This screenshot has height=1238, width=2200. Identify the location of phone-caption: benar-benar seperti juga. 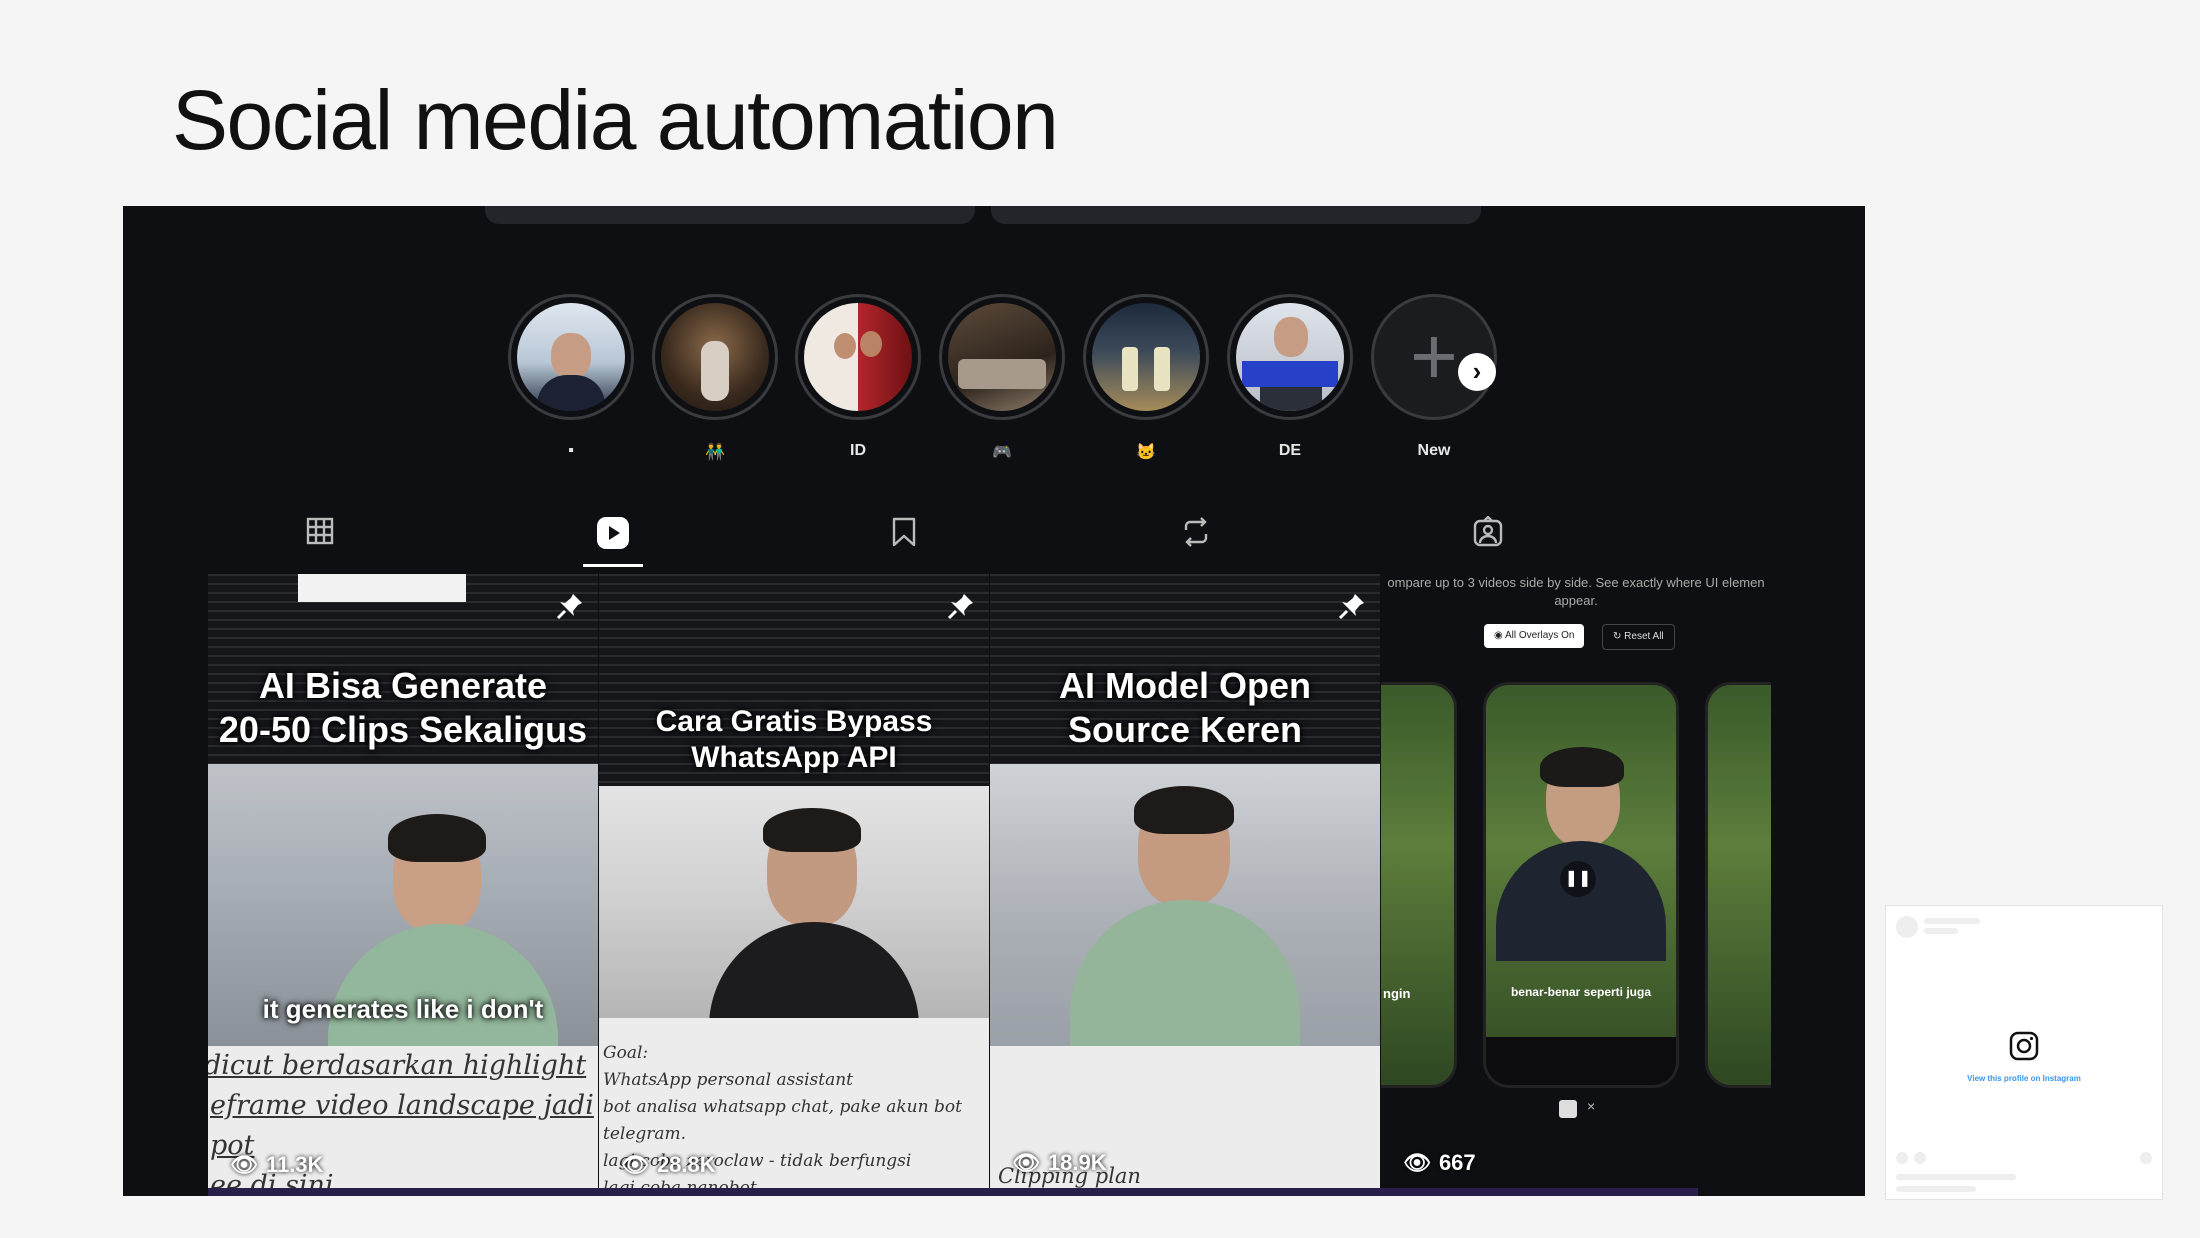
(1581, 992).